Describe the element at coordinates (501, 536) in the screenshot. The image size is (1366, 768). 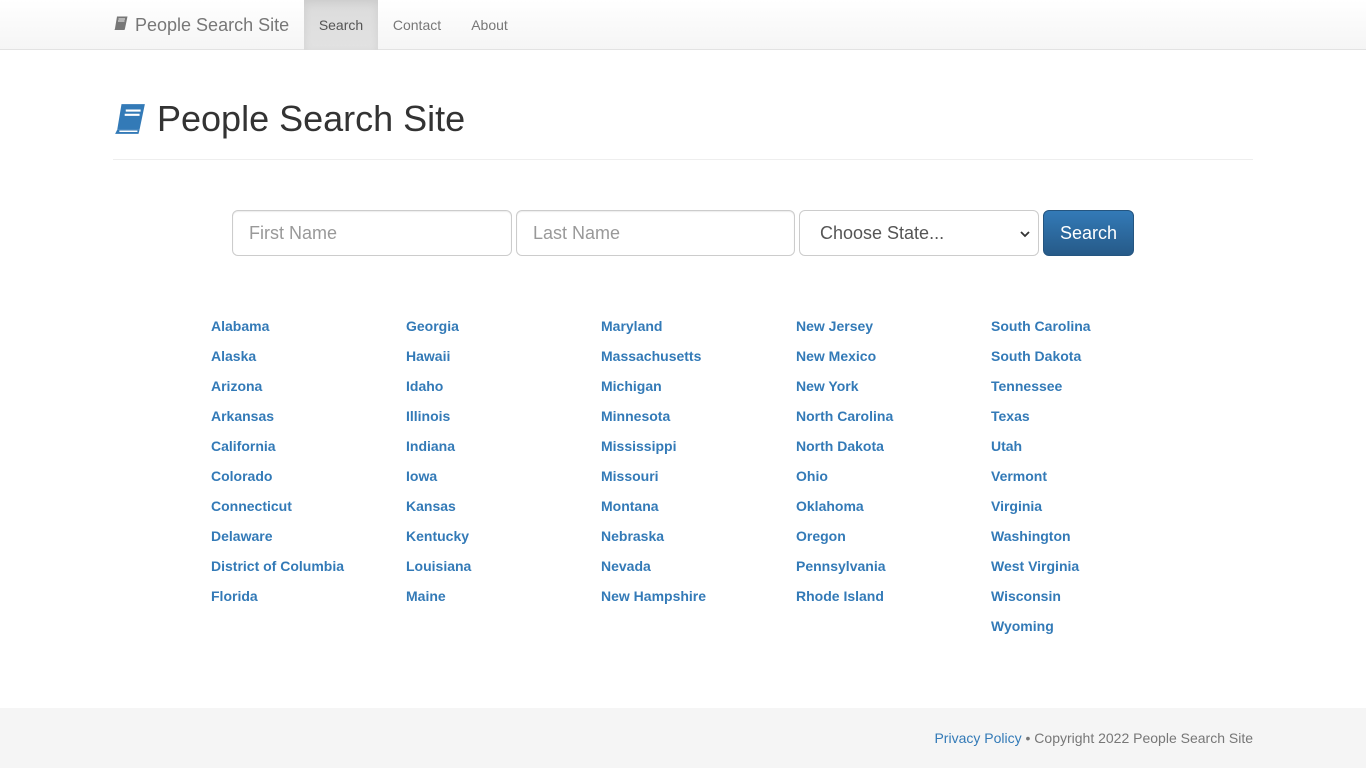
I see `state-link: Kentucky` at that location.